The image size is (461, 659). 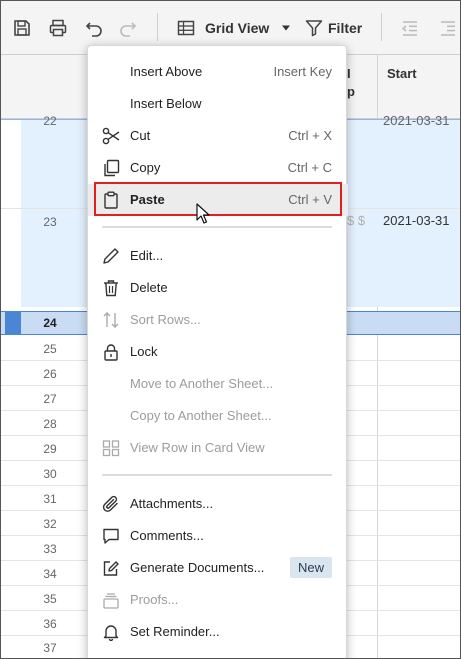 I want to click on menu-item-copy: Copy Ctrl + C, so click(x=218, y=168).